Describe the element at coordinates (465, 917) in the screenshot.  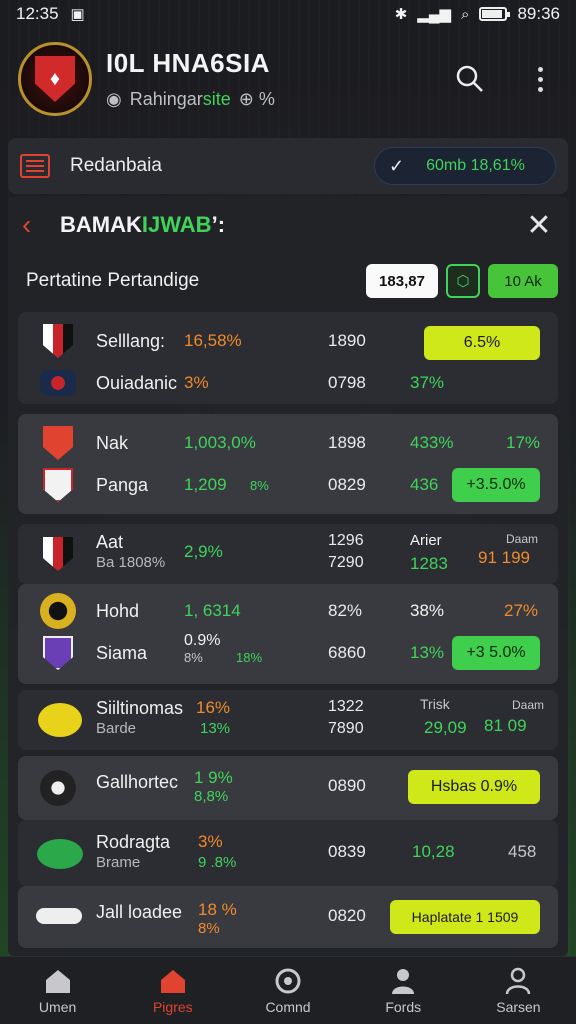
I see `odds-button: Haplatate 1 1509` at that location.